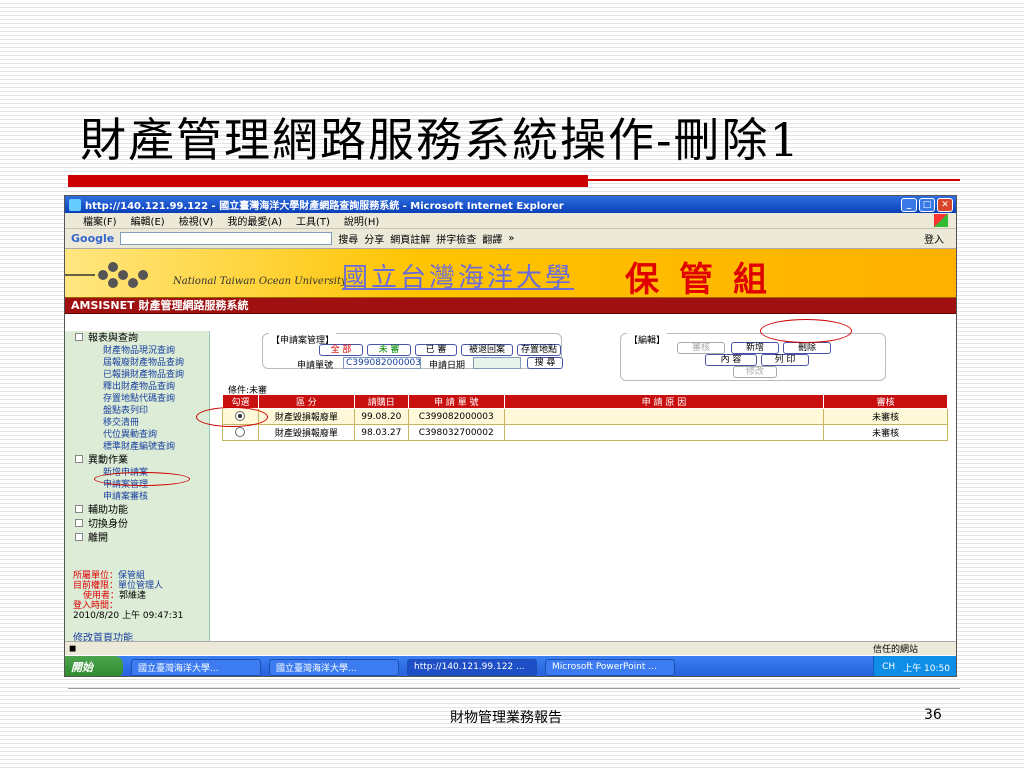 This screenshot has height=768, width=1024. What do you see at coordinates (755, 348) in the screenshot?
I see `add-button: 新增` at bounding box center [755, 348].